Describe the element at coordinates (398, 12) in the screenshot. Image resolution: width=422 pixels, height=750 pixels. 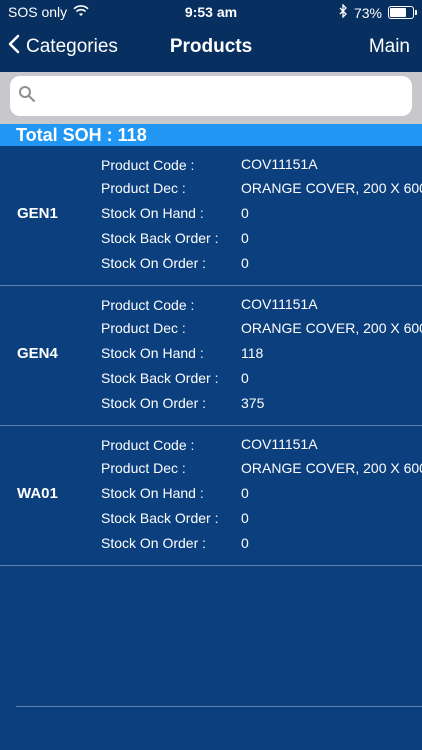
I see `battery-fill` at that location.